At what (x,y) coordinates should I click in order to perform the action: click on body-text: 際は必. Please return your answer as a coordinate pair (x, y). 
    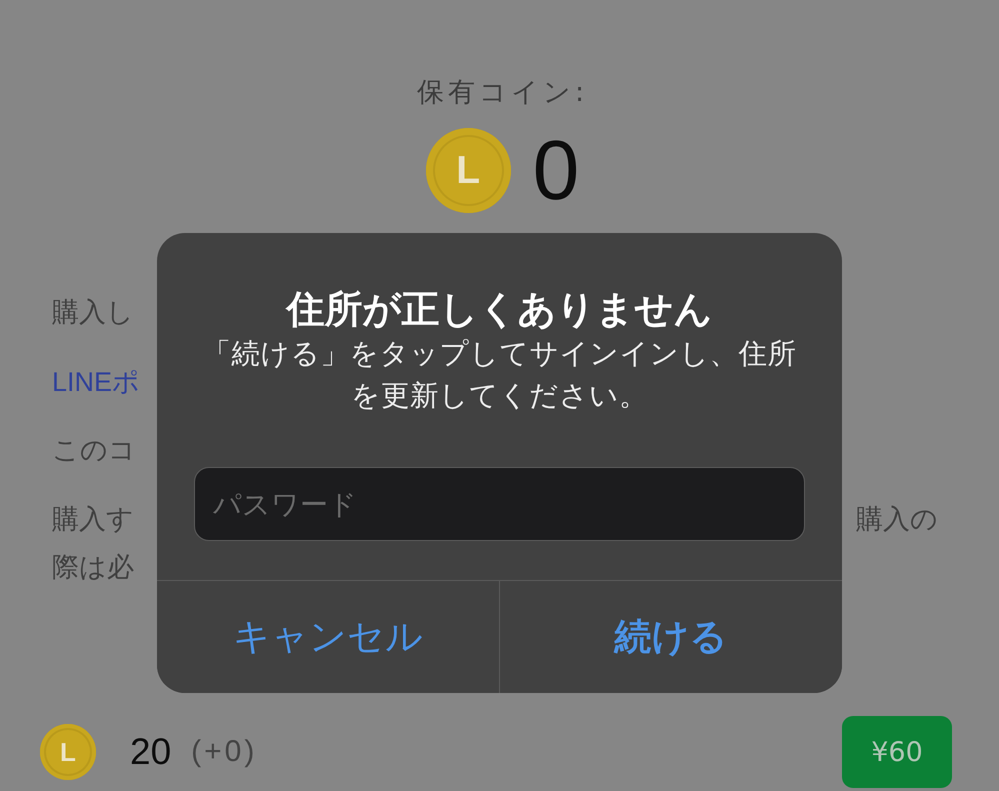
    Looking at the image, I should click on (93, 568).